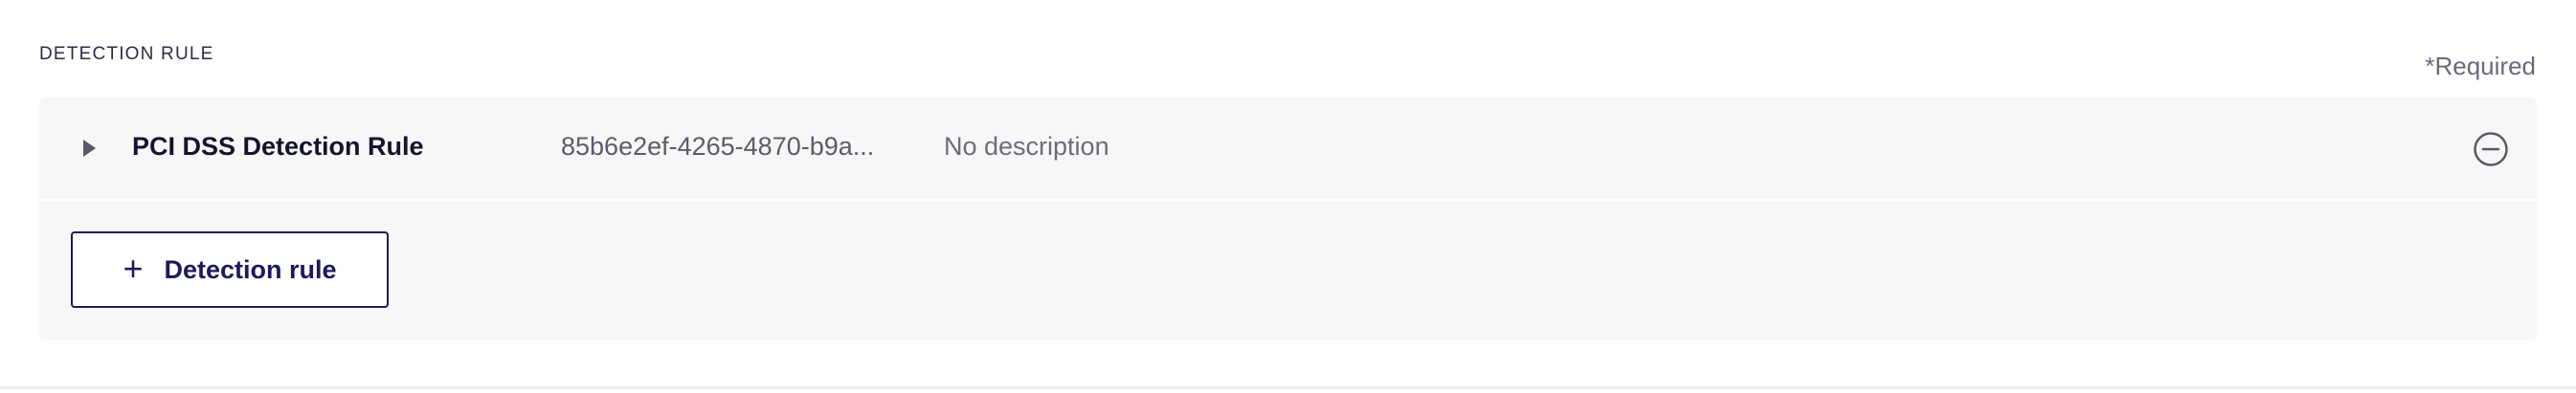 This screenshot has width=2576, height=393. What do you see at coordinates (1026, 147) in the screenshot?
I see `rule-description: No description` at bounding box center [1026, 147].